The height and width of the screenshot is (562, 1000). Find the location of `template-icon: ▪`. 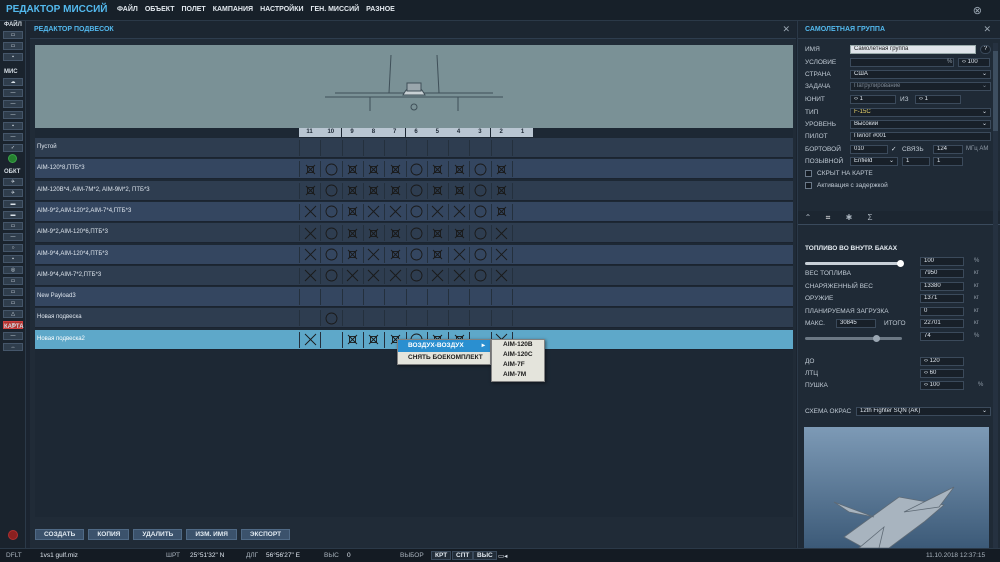

template-icon: ▪ is located at coordinates (13, 259).